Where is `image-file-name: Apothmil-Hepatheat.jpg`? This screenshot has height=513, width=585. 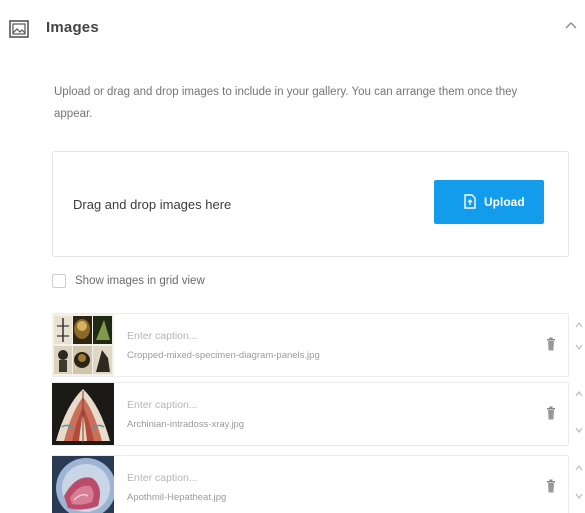 image-file-name: Apothmil-Hepatheat.jpg is located at coordinates (177, 497).